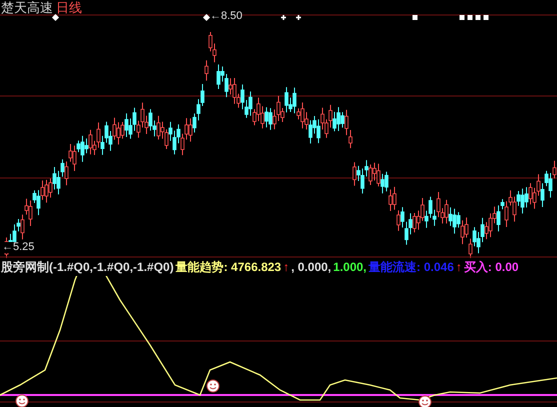  I want to click on legend-text: 买入: 0.00, so click(491, 267).